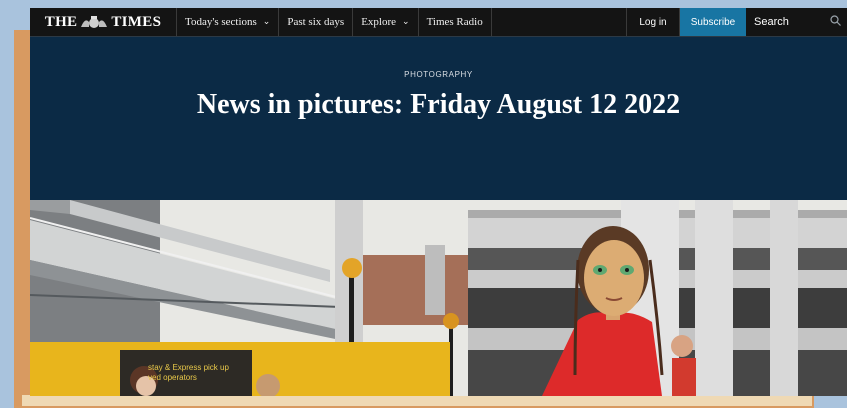 The image size is (847, 408). Describe the element at coordinates (438, 74) in the screenshot. I see `section-kicker: PHOTOGRAPHY` at that location.